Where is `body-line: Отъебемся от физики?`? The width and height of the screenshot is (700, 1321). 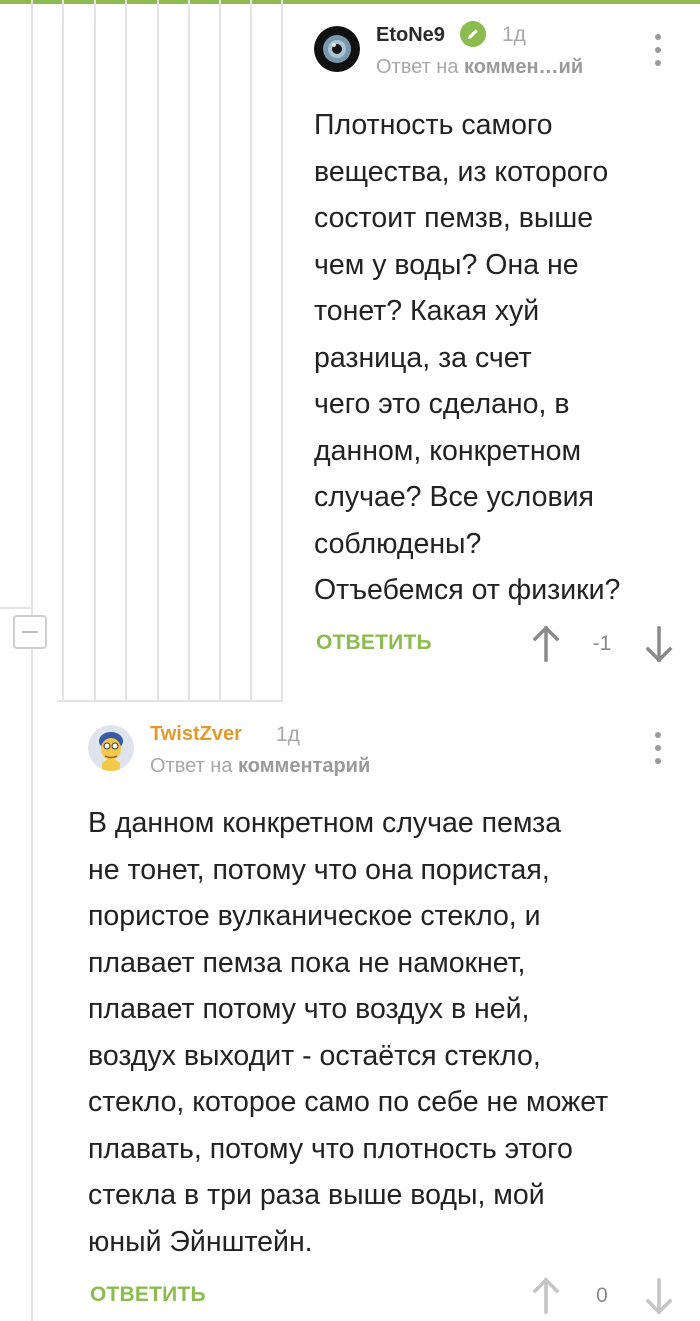
body-line: Отъебемся от физики? is located at coordinates (467, 590).